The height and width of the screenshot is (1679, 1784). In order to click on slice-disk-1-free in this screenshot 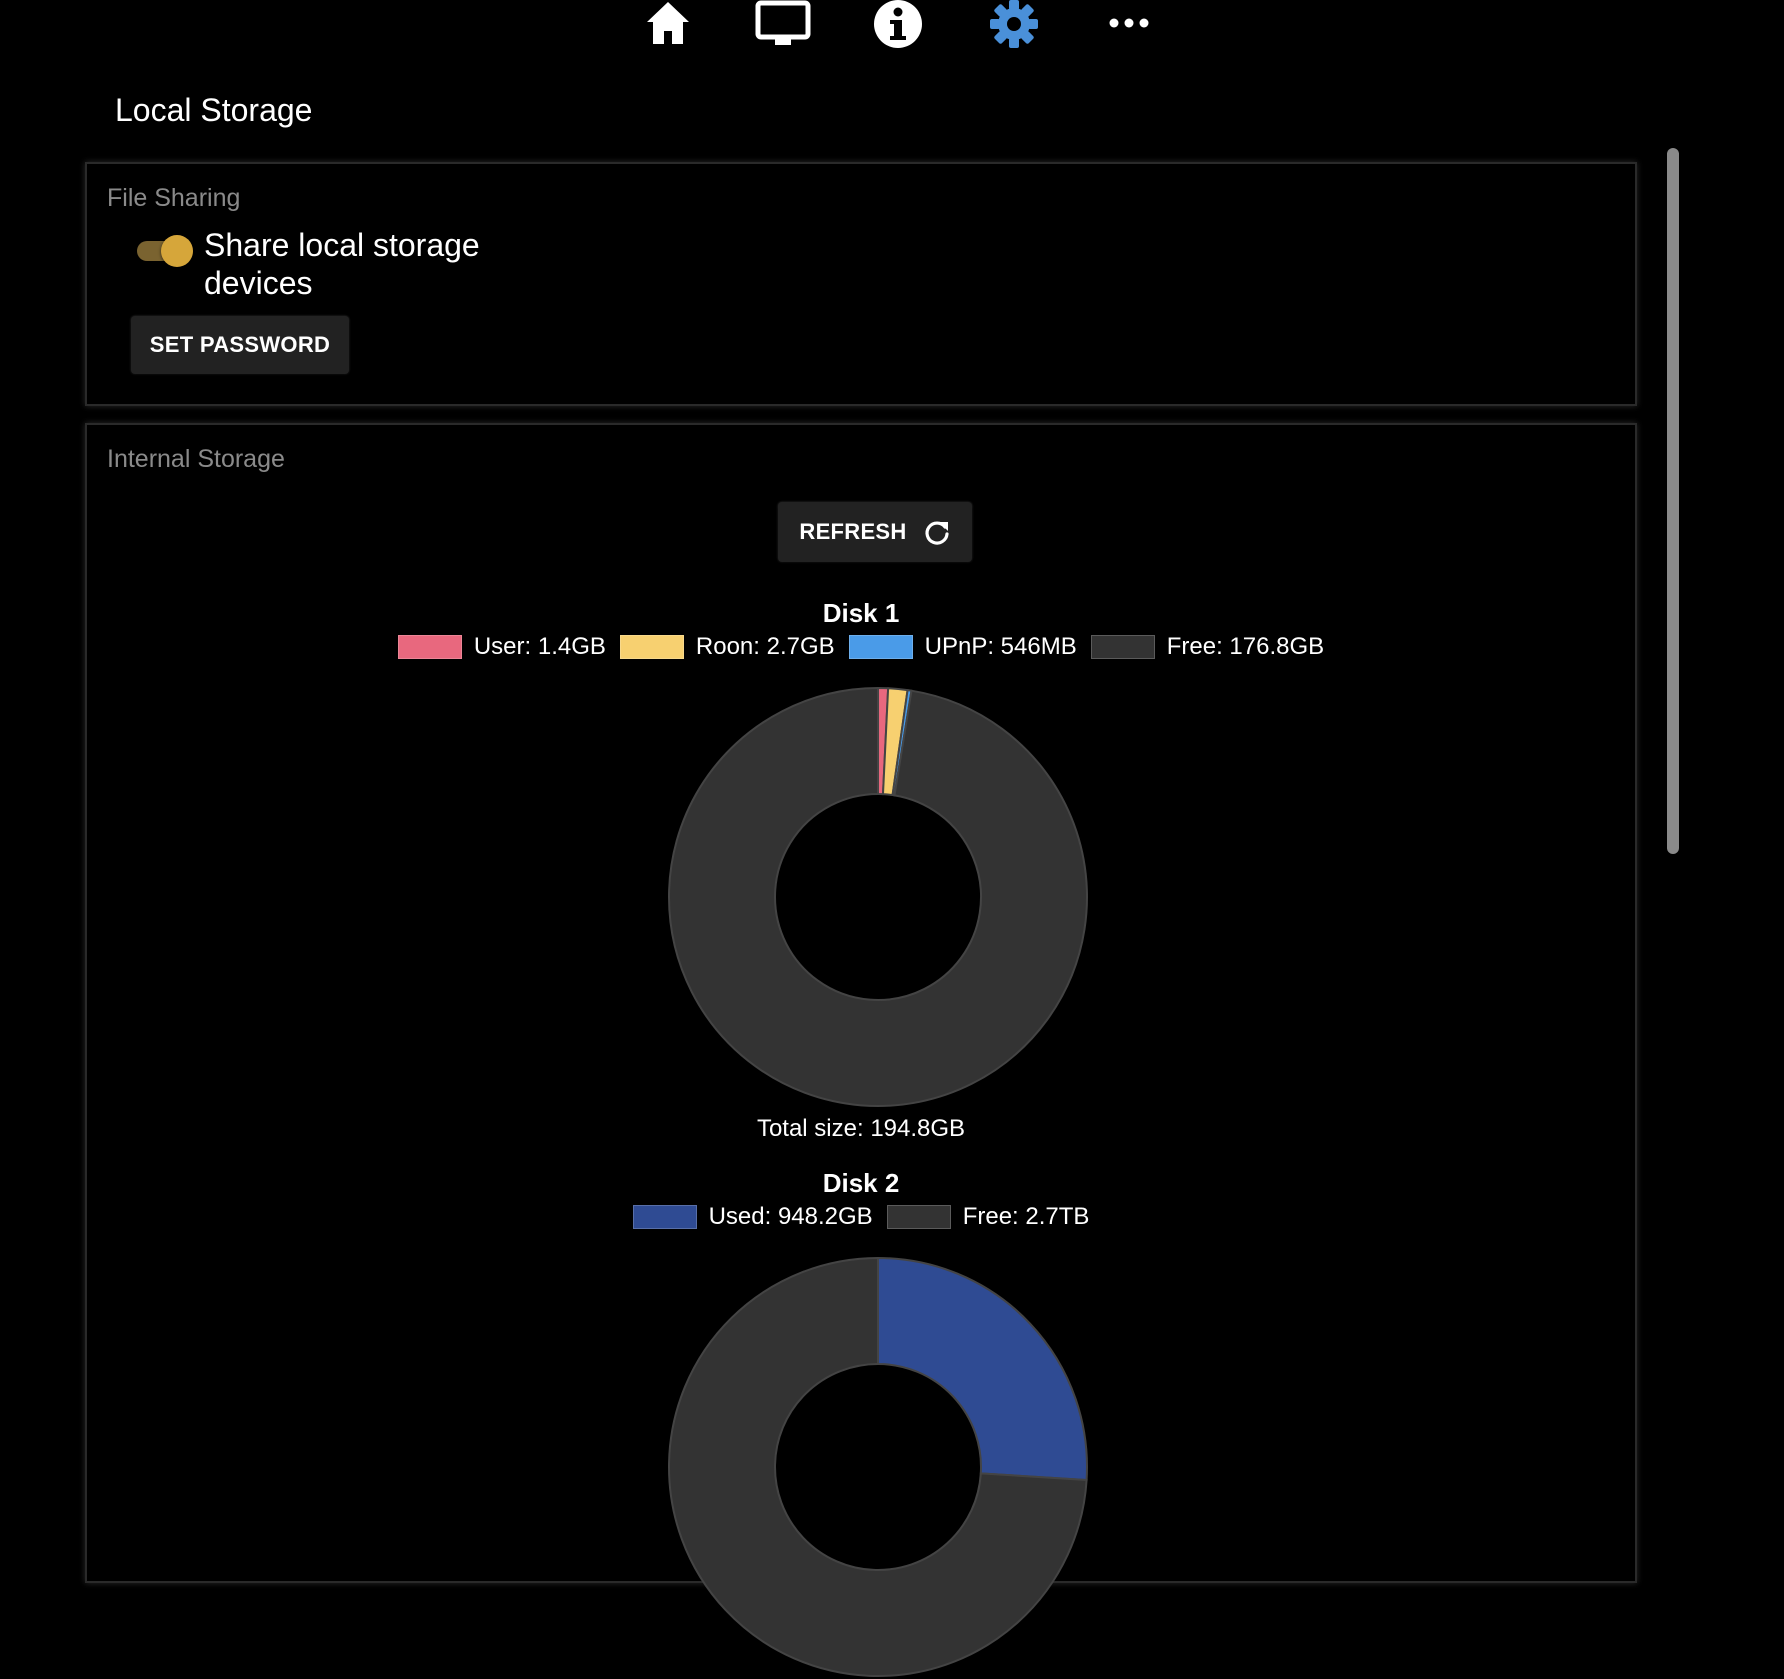, I will do `click(878, 896)`.